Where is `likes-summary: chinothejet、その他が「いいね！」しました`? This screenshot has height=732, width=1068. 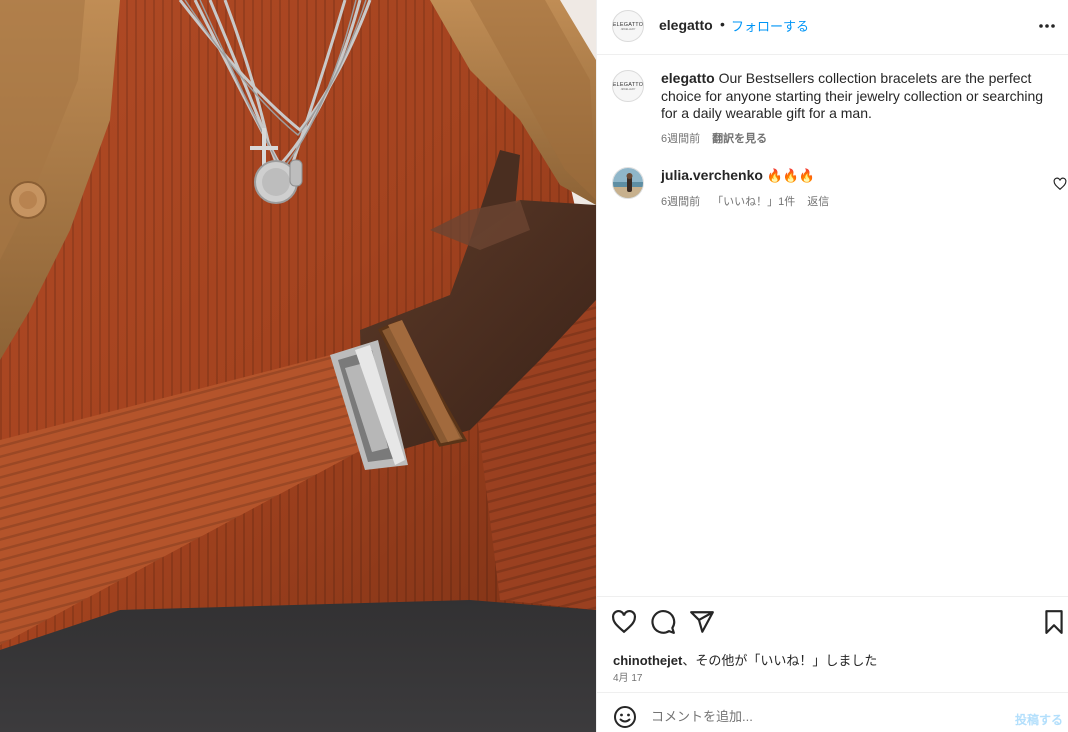 likes-summary: chinothejet、その他が「いいね！」しました is located at coordinates (745, 659).